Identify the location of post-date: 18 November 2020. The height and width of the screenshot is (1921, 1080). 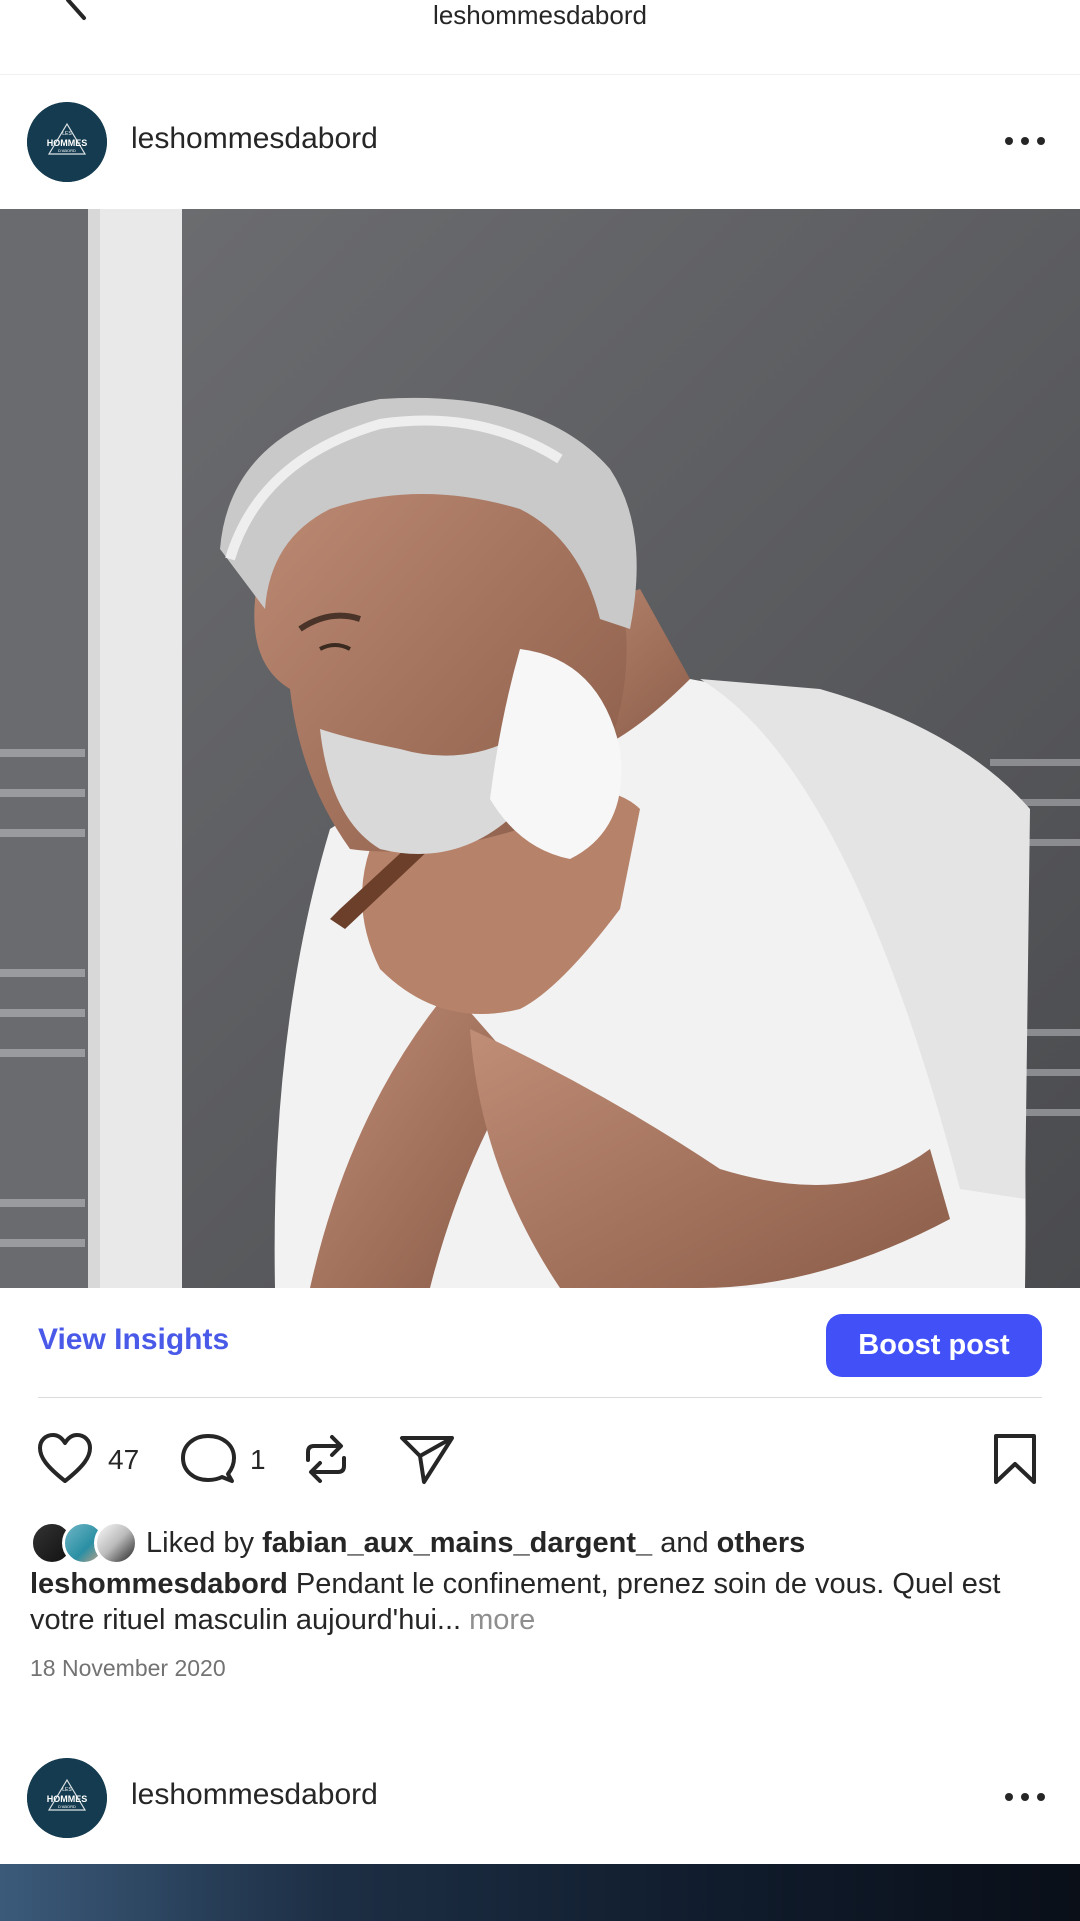
(128, 1668).